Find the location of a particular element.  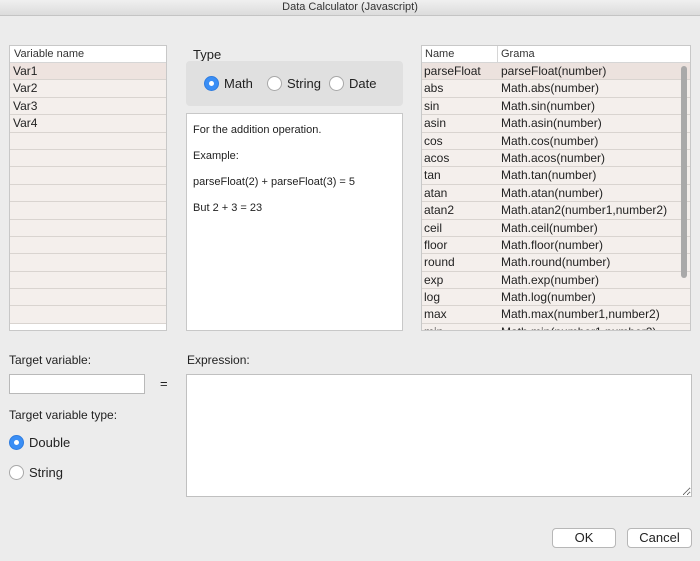

function-name-cell: sin is located at coordinates (432, 105).